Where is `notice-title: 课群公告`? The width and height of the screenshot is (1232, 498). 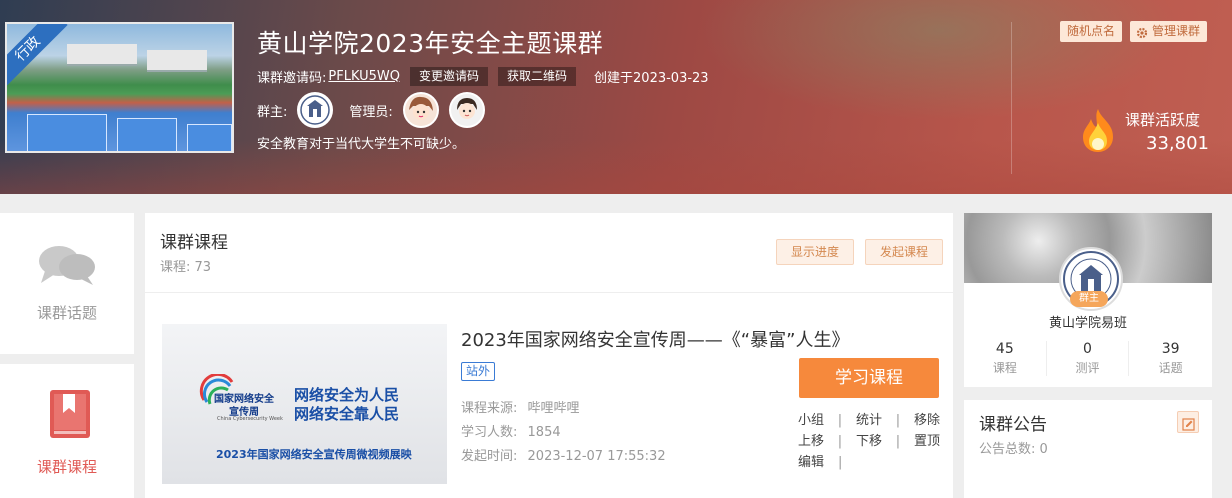
notice-title: 课群公告 is located at coordinates (1013, 425).